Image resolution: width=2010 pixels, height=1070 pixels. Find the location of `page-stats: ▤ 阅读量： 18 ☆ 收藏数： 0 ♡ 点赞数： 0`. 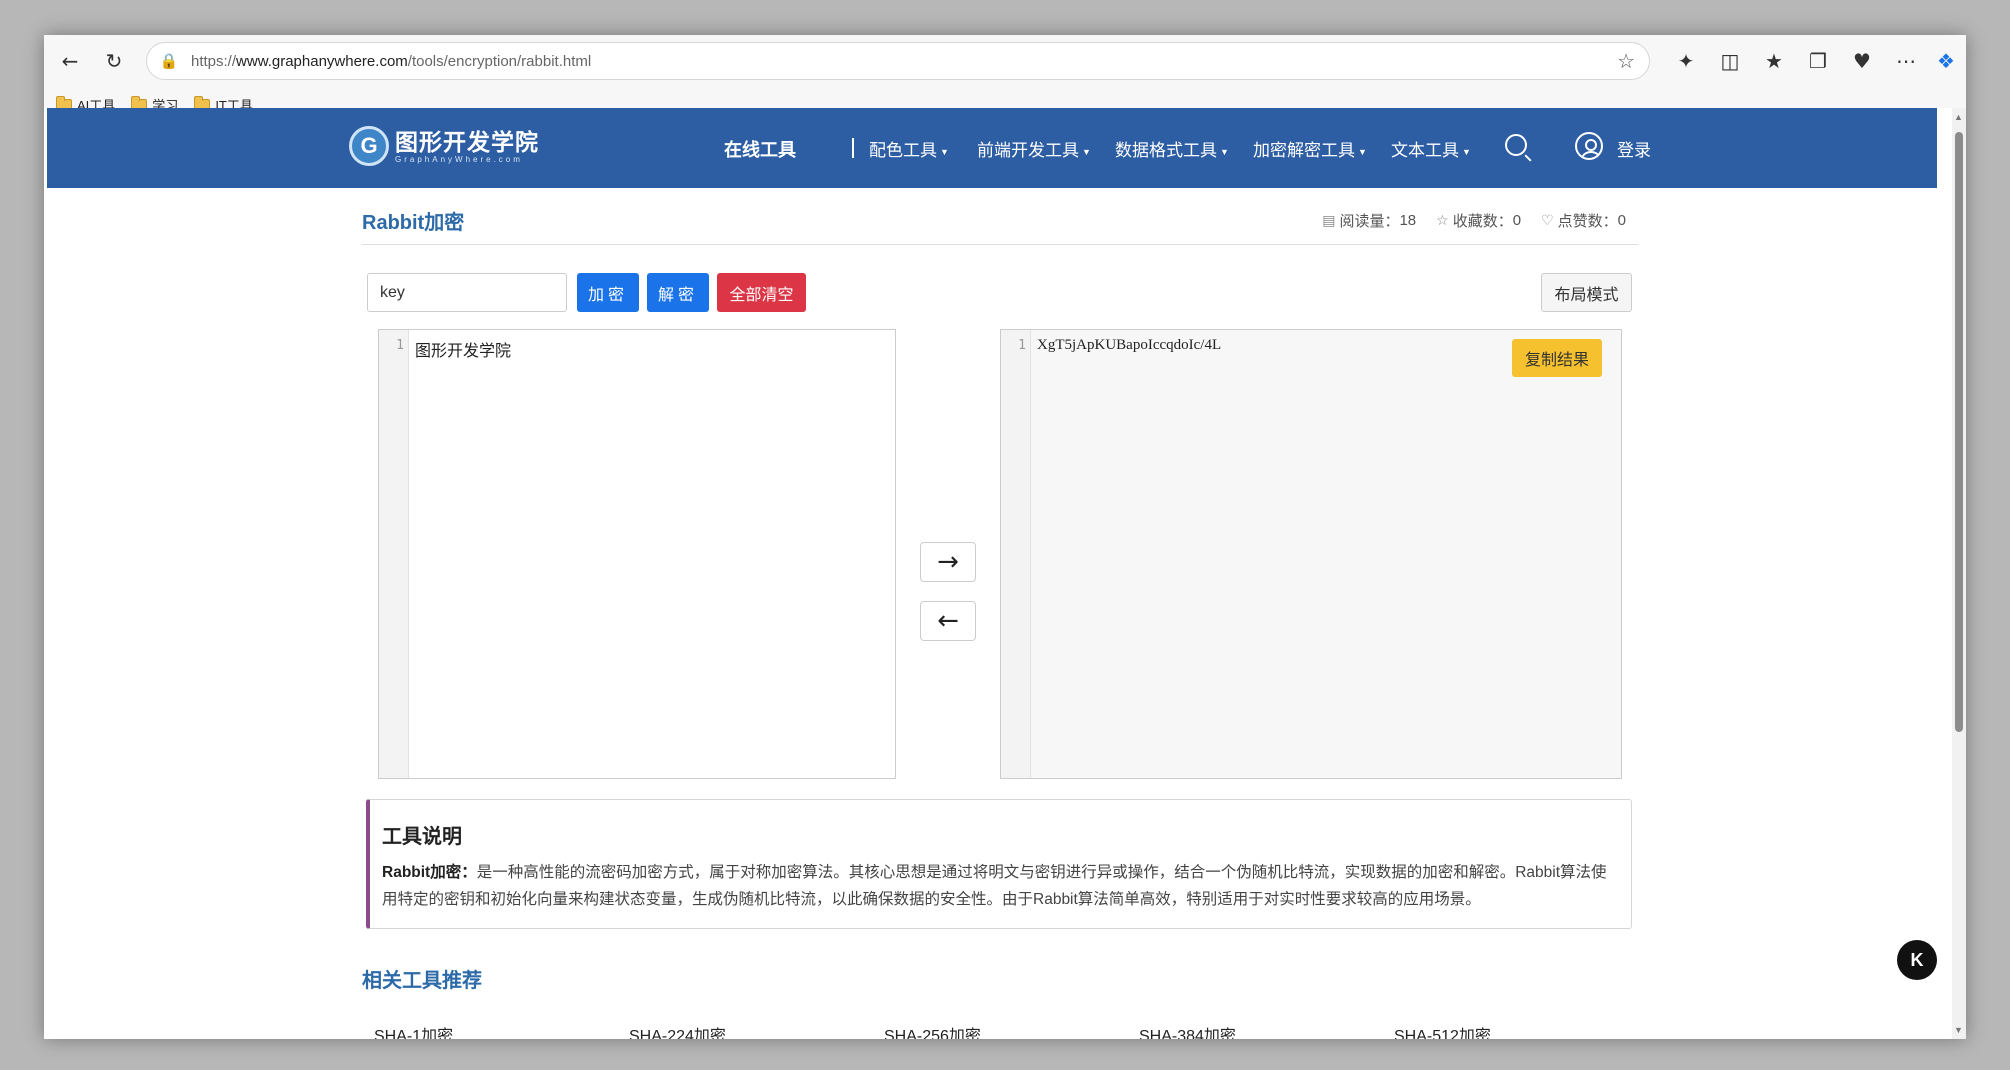

page-stats: ▤ 阅读量： 18 ☆ 收藏数： 0 ♡ 点赞数： 0 is located at coordinates (1464, 220).